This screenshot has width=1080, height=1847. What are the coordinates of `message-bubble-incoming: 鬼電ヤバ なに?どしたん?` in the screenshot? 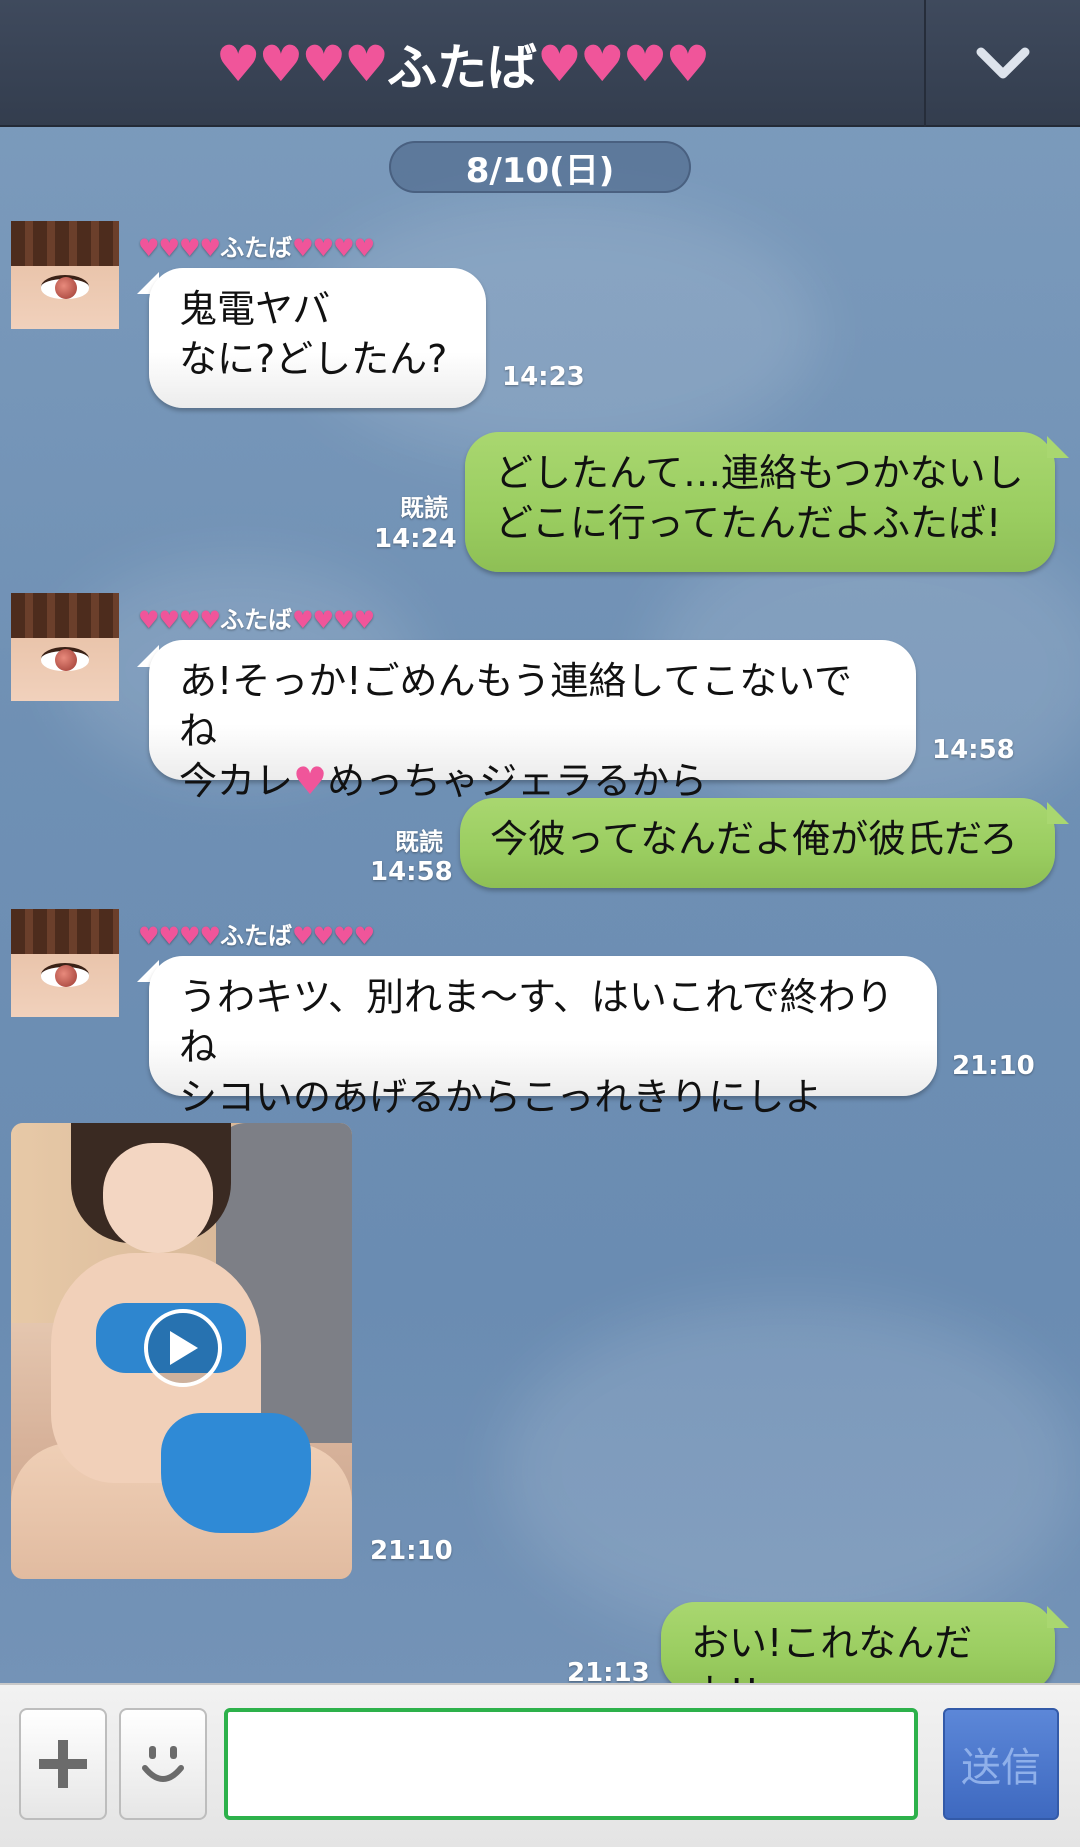 It's located at (317, 338).